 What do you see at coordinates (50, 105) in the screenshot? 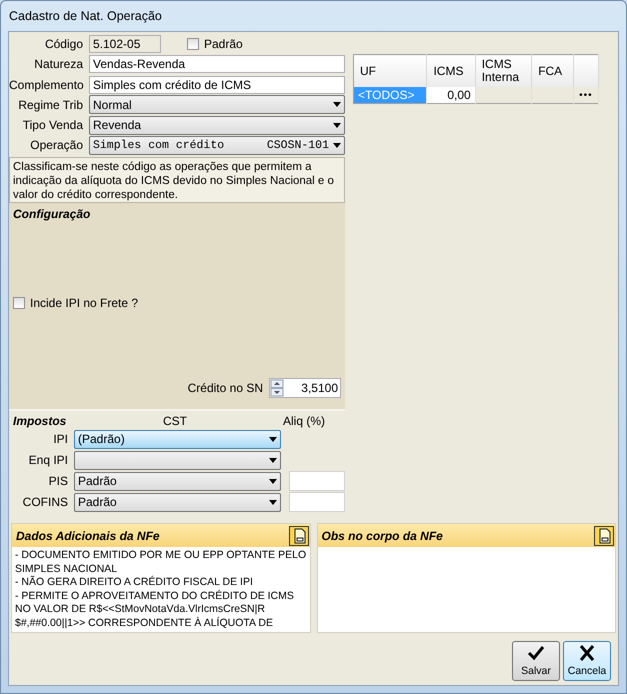
I see `field-label: Regime Trib` at bounding box center [50, 105].